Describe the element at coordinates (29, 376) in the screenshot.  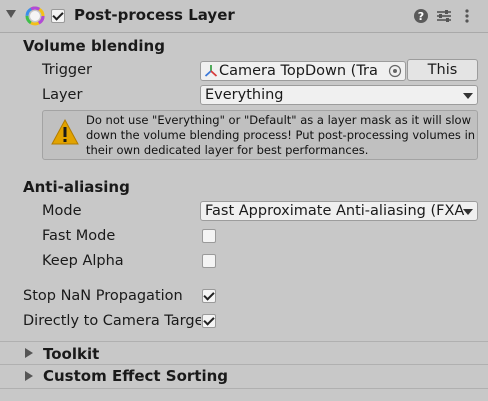
I see `custom-effect-sorting-foldout-arrow-icon` at that location.